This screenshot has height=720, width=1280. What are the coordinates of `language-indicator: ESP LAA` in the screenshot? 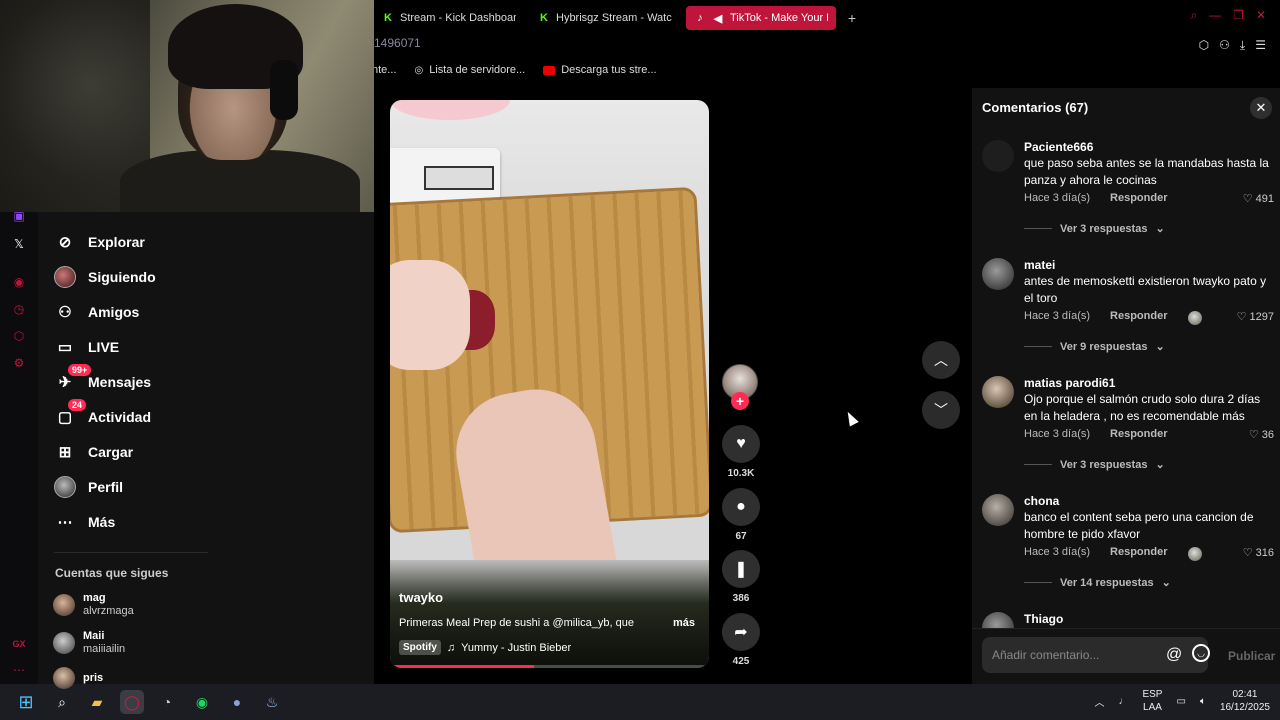 It's located at (1152, 701).